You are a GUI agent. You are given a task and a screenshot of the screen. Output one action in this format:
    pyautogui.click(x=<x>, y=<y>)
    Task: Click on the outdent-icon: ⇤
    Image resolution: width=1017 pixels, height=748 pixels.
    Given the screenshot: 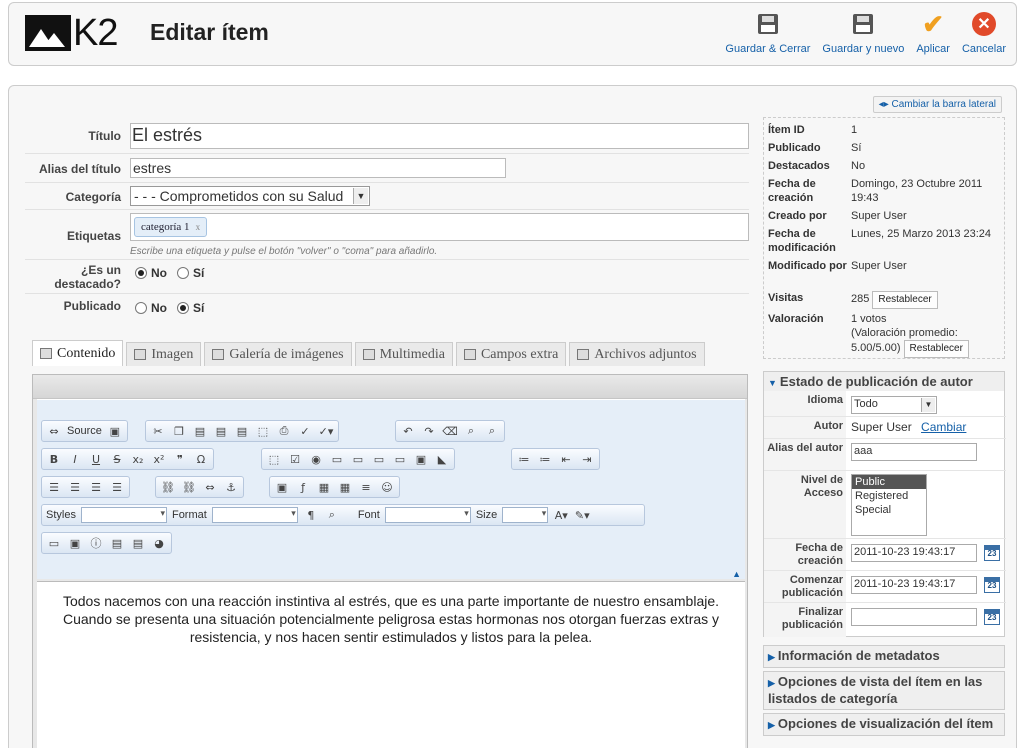 What is the action you would take?
    pyautogui.click(x=566, y=459)
    